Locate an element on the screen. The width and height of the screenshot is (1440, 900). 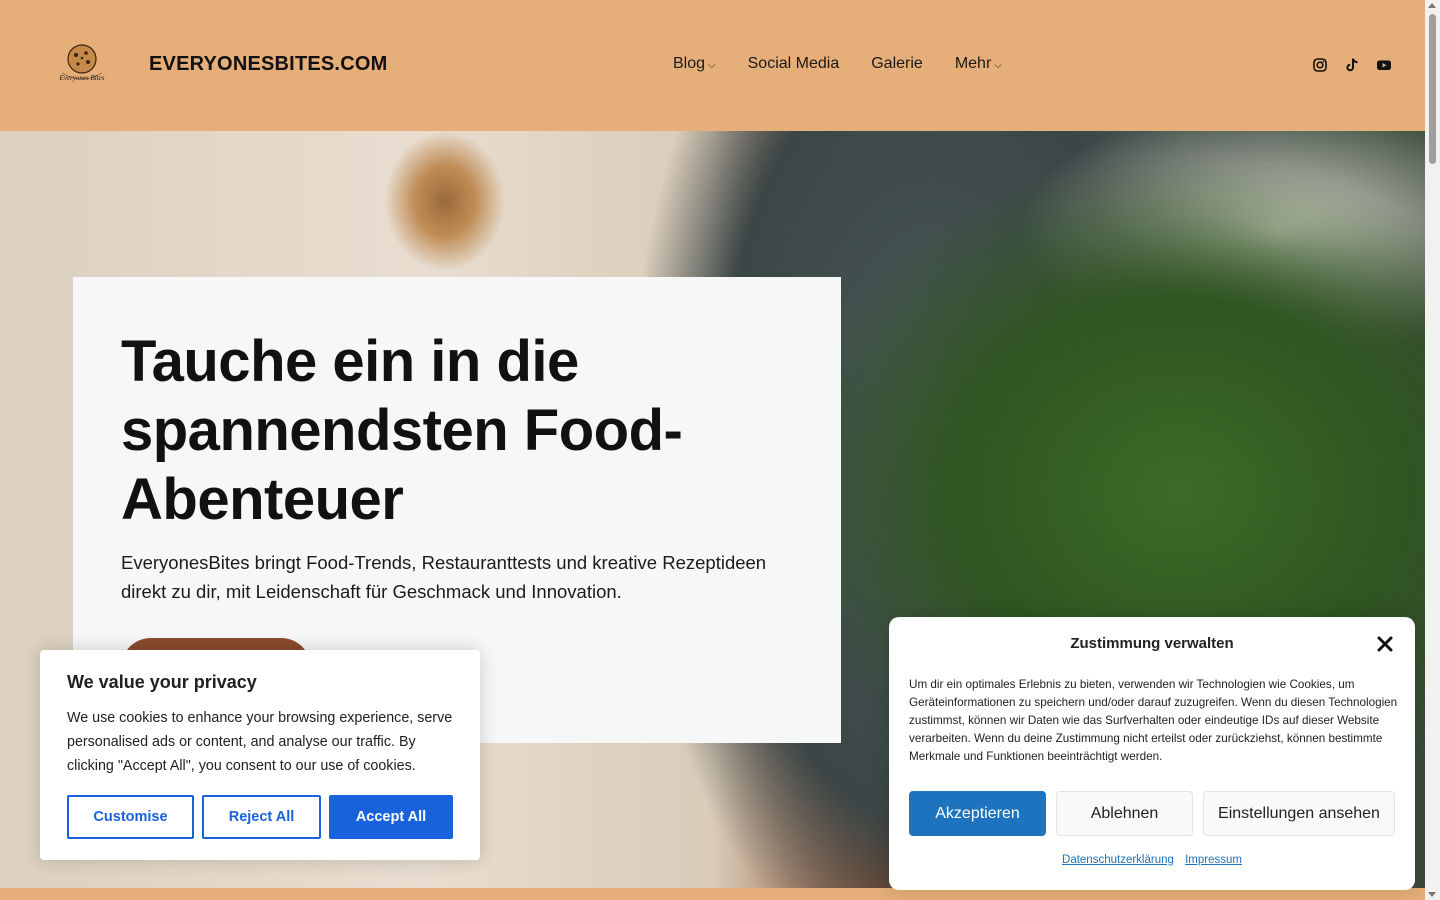
close-icon is located at coordinates (1385, 644).